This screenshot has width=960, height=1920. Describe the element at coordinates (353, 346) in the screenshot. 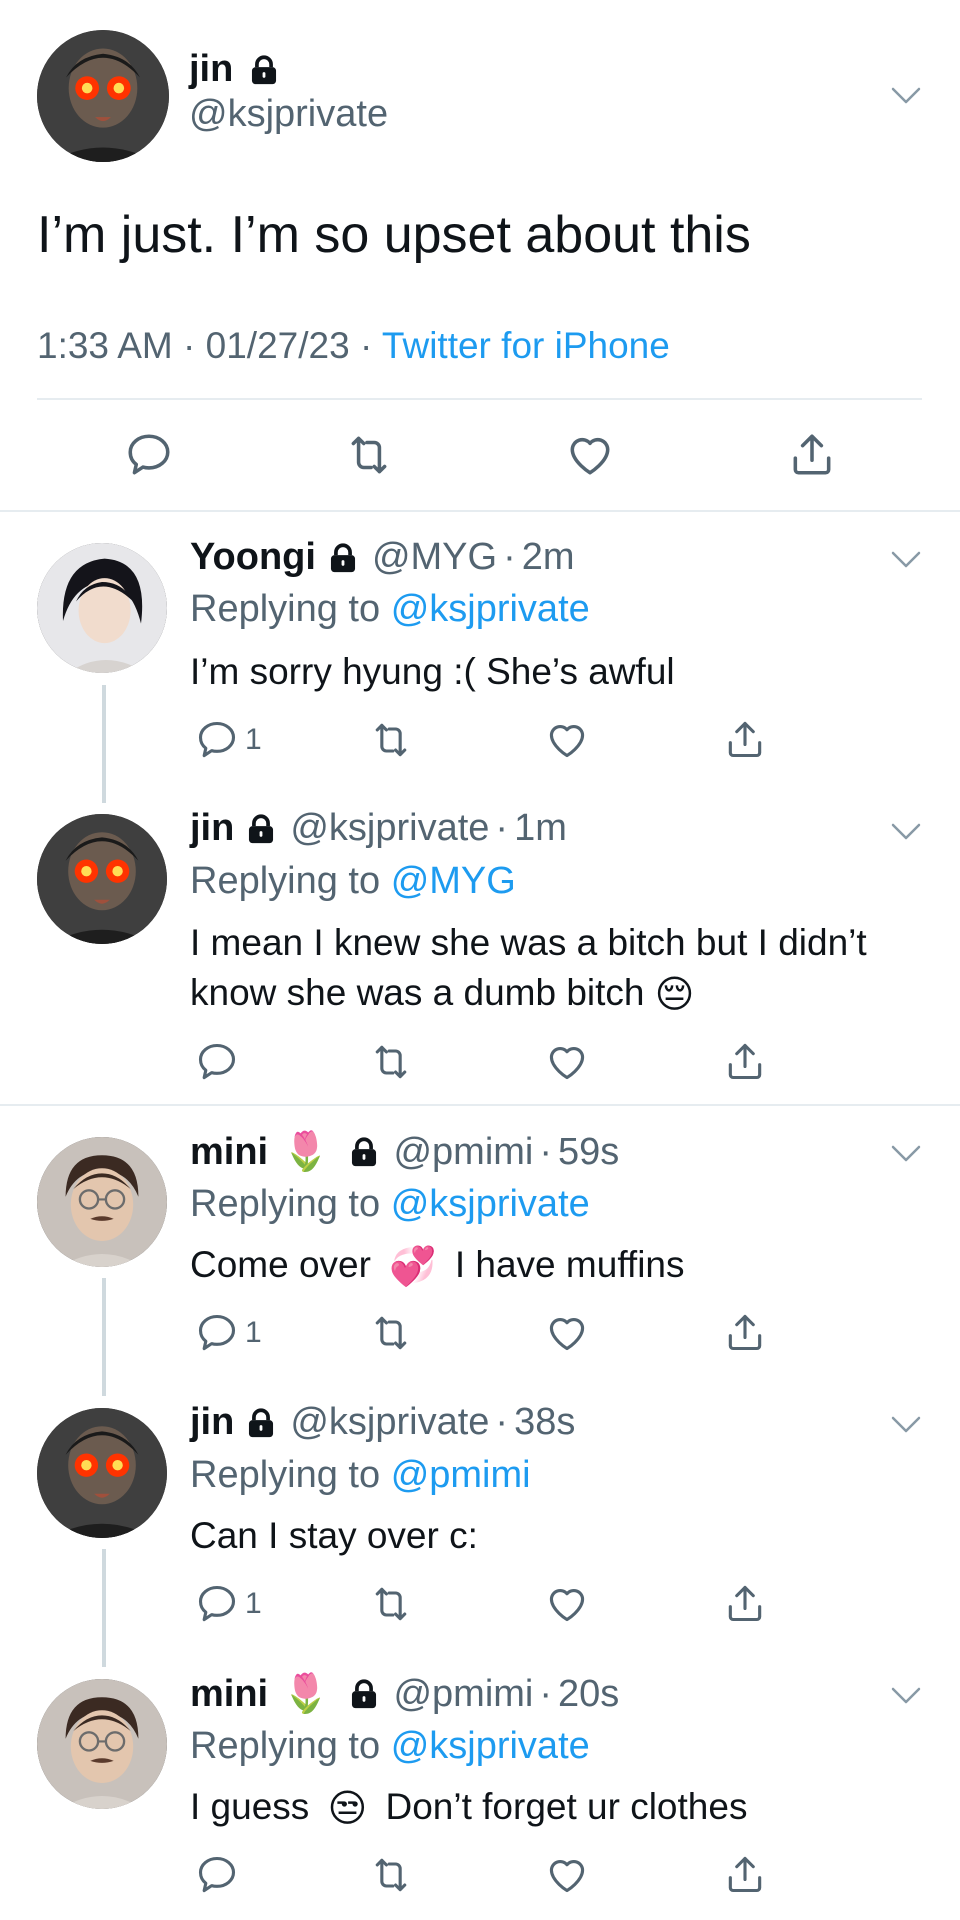

I see `tweet-meta: 1:33 AM · 01/27/23 · Twitter for iPhone` at that location.